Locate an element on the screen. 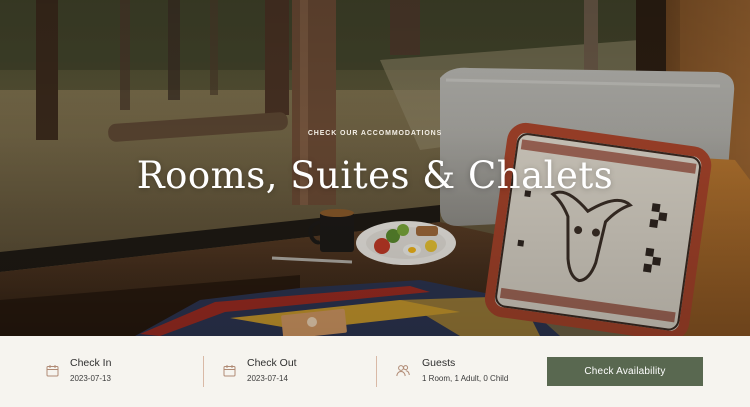 The width and height of the screenshot is (750, 407). check-in-label: Check In is located at coordinates (91, 363).